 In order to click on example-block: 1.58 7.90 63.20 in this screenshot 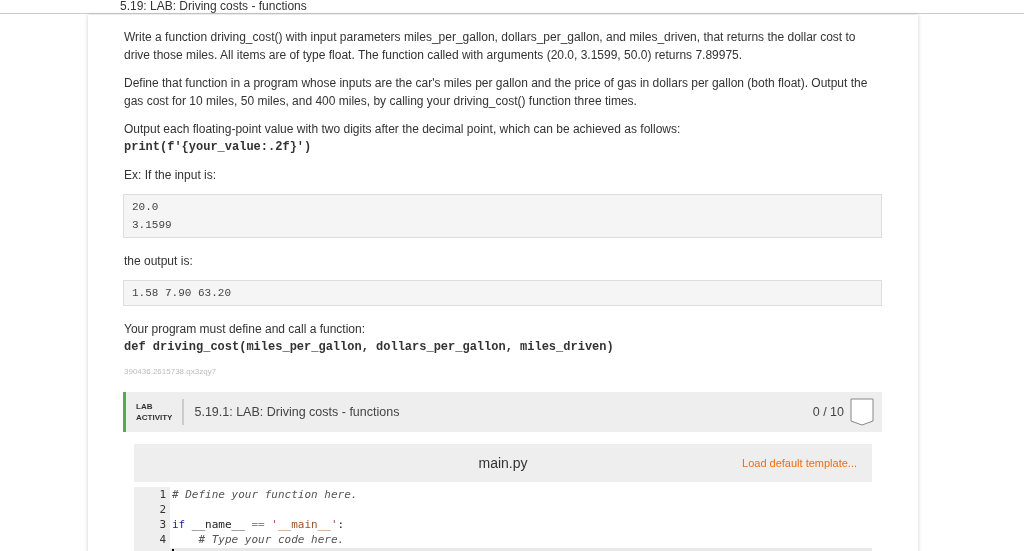, I will do `click(502, 293)`.